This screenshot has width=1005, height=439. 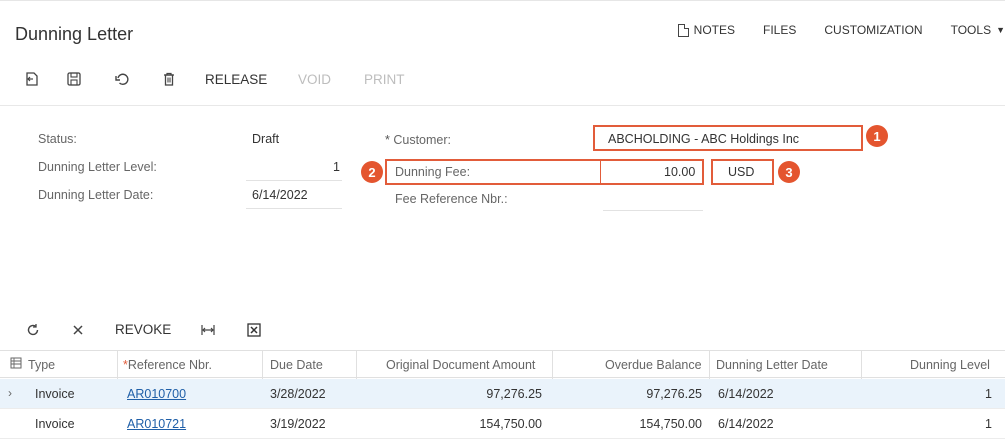 What do you see at coordinates (679, 172) in the screenshot?
I see `dunning-fee-field: 10.00` at bounding box center [679, 172].